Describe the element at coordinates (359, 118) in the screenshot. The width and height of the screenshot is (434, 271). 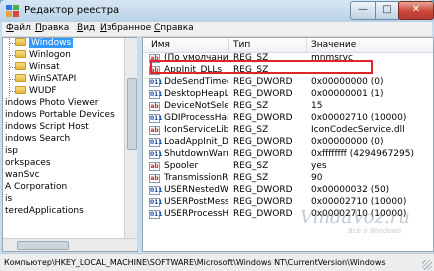
I see `value-data: 0x00002710 (10000)` at that location.